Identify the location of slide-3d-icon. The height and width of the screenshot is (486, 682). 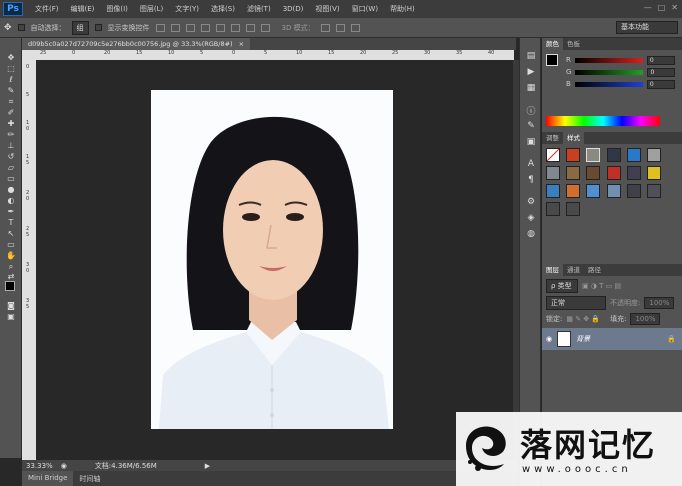
(355, 27).